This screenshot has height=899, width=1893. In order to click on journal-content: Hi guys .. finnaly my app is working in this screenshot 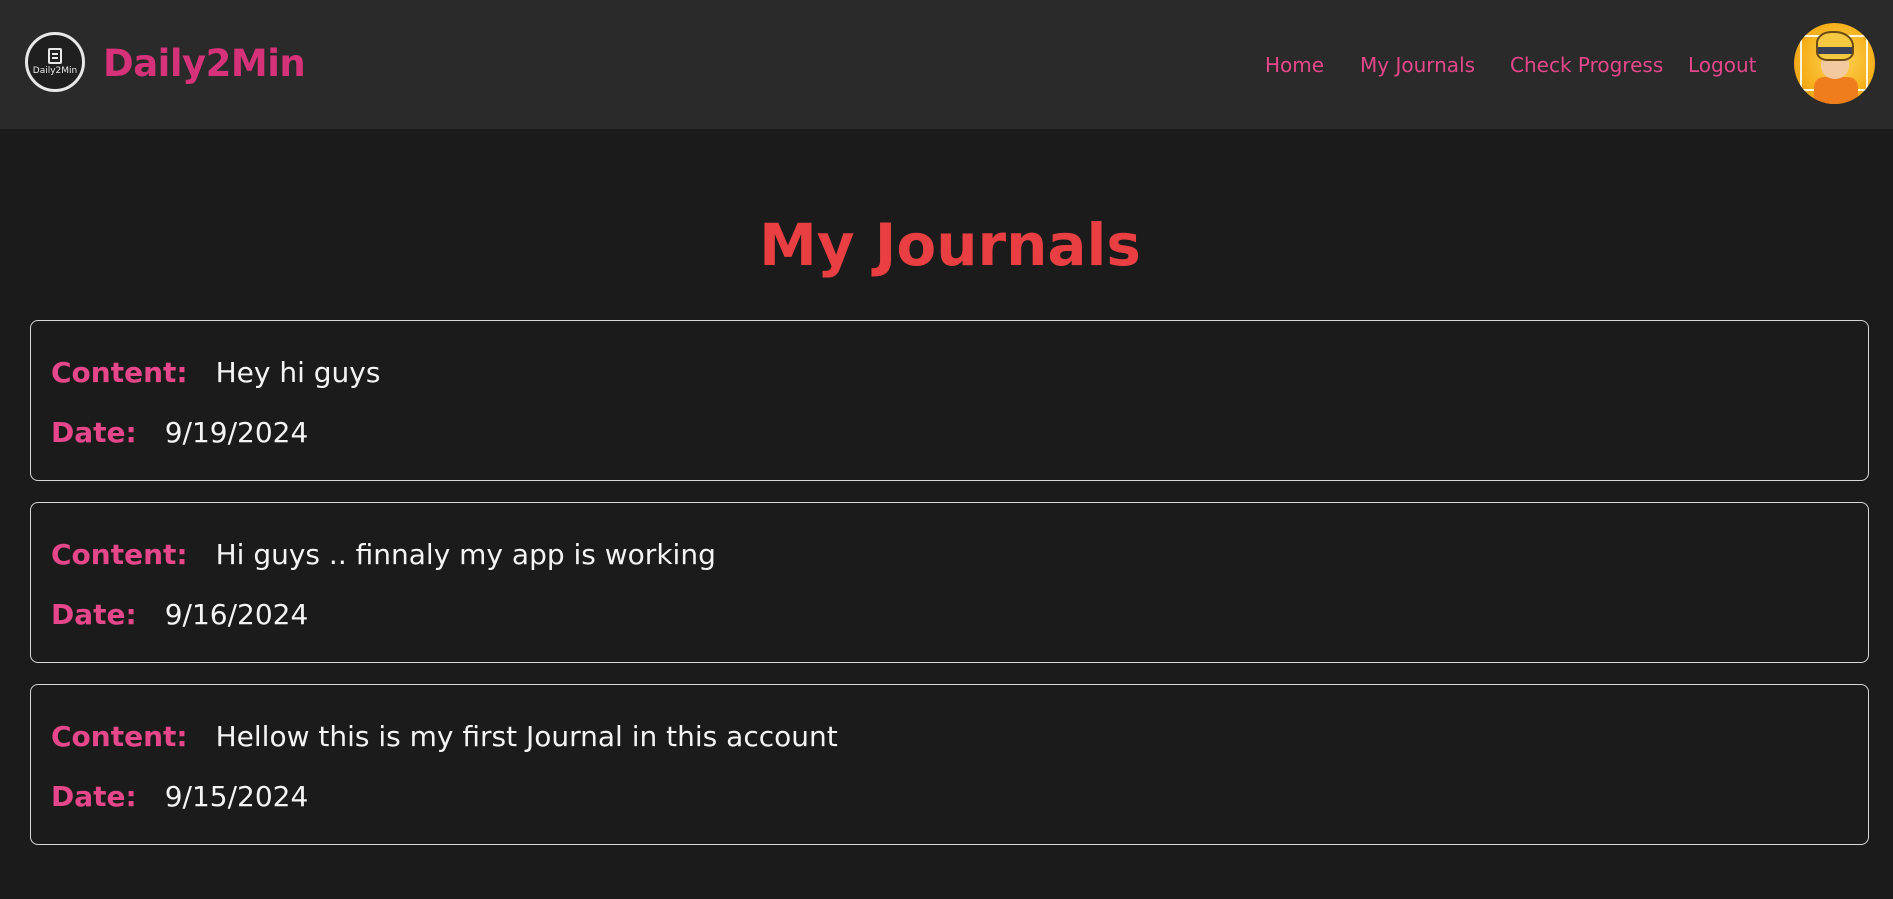, I will do `click(465, 554)`.